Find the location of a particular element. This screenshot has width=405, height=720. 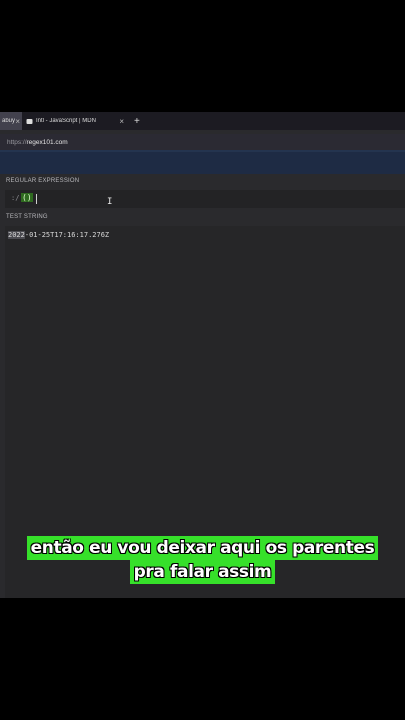

match-highlight: 2022 is located at coordinates (16, 235).